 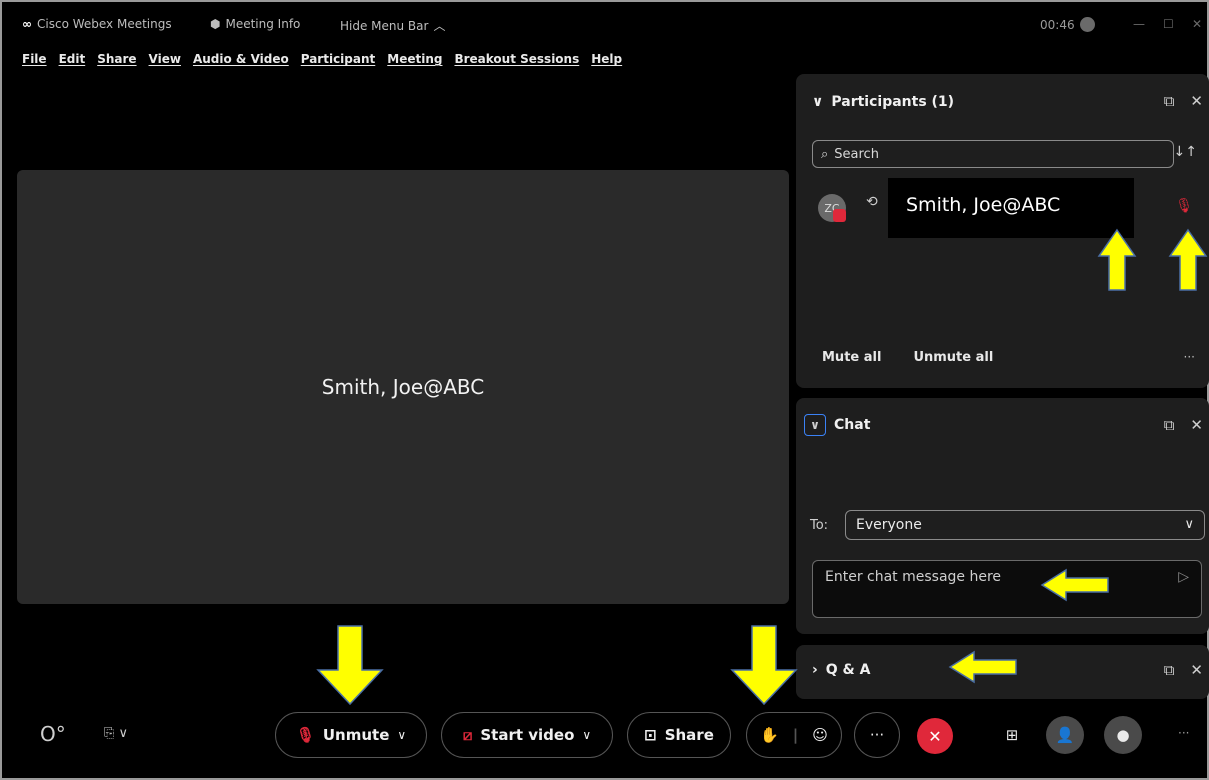 I want to click on menu-edit: Edit, so click(x=72, y=59).